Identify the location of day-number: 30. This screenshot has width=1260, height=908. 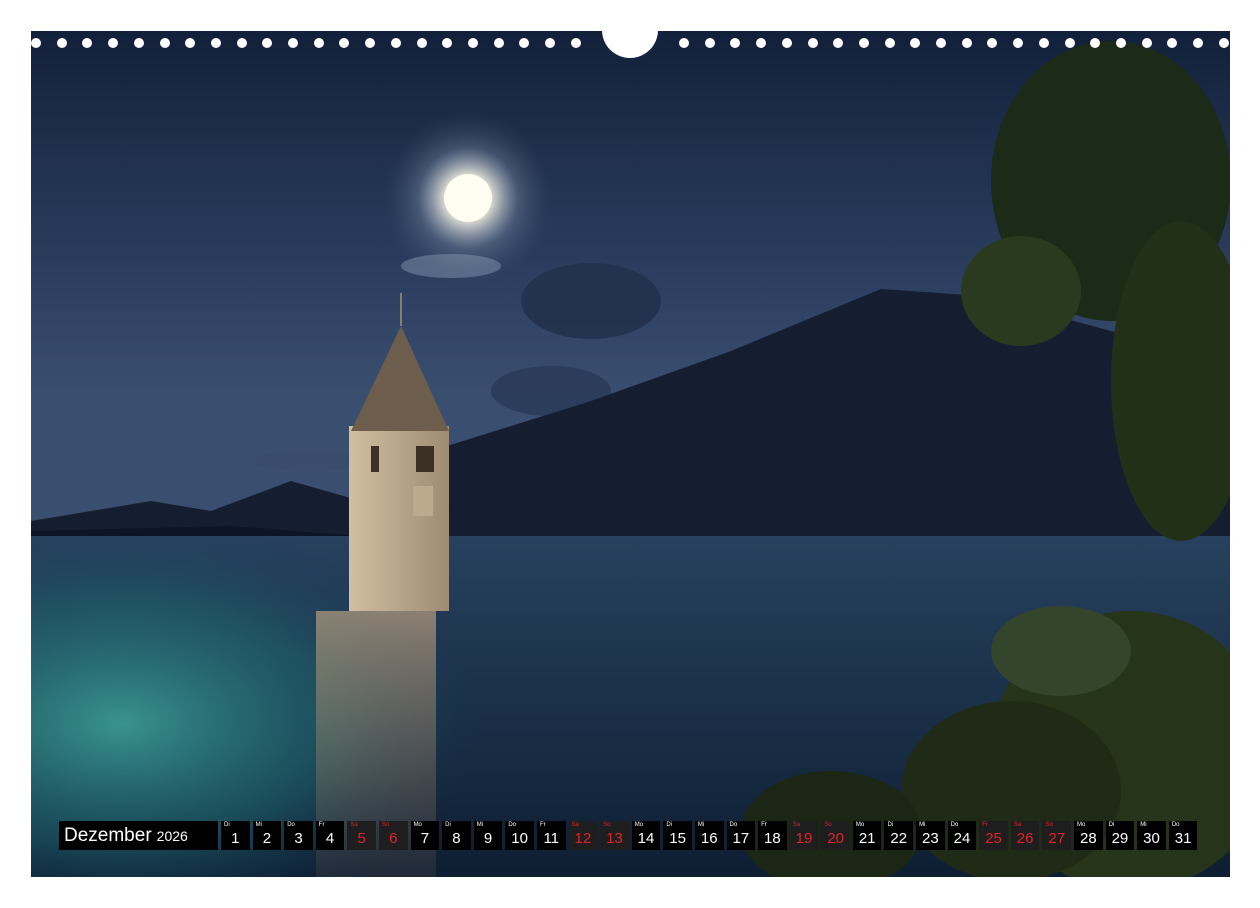
(1151, 838).